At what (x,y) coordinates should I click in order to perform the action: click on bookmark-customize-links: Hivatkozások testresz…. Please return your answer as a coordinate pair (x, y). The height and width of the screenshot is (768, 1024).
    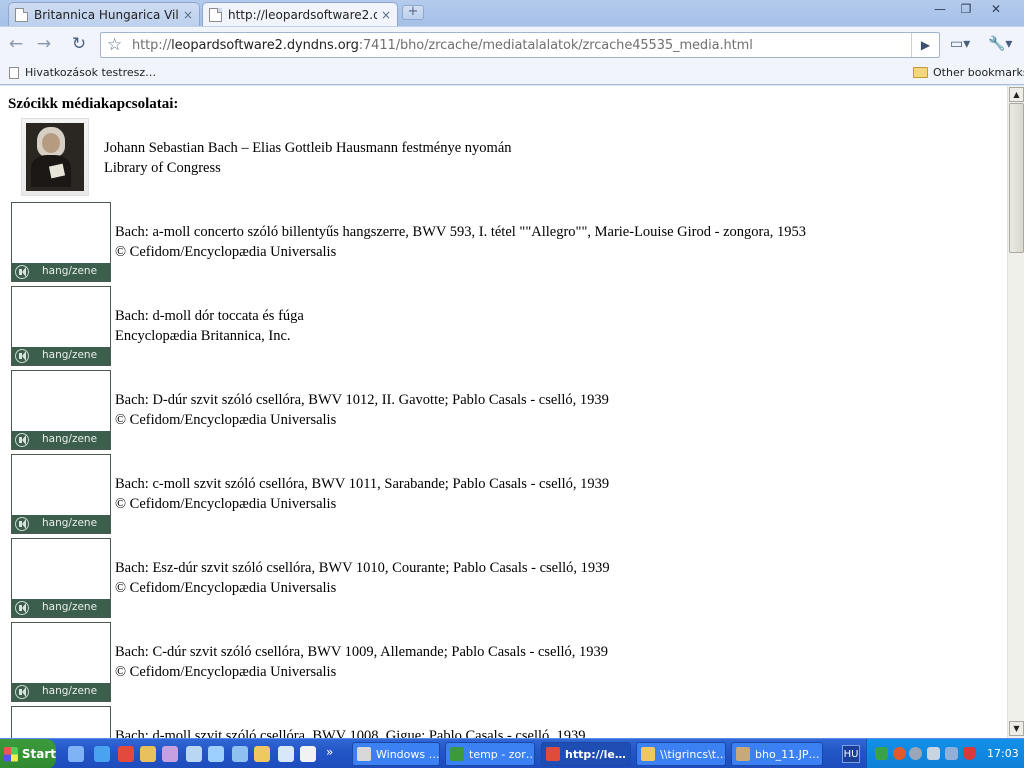
    Looking at the image, I should click on (82, 72).